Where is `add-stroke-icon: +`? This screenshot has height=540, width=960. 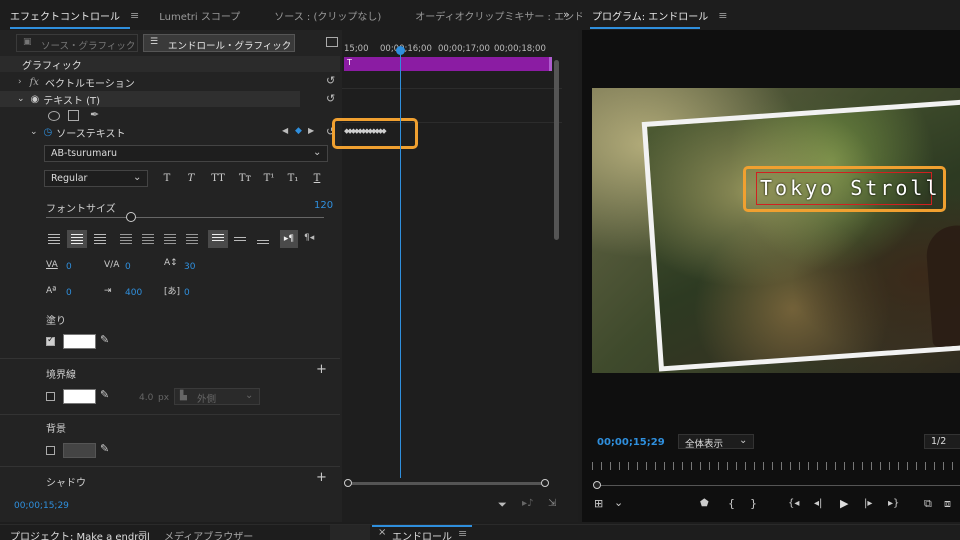 add-stroke-icon: + is located at coordinates (321, 369).